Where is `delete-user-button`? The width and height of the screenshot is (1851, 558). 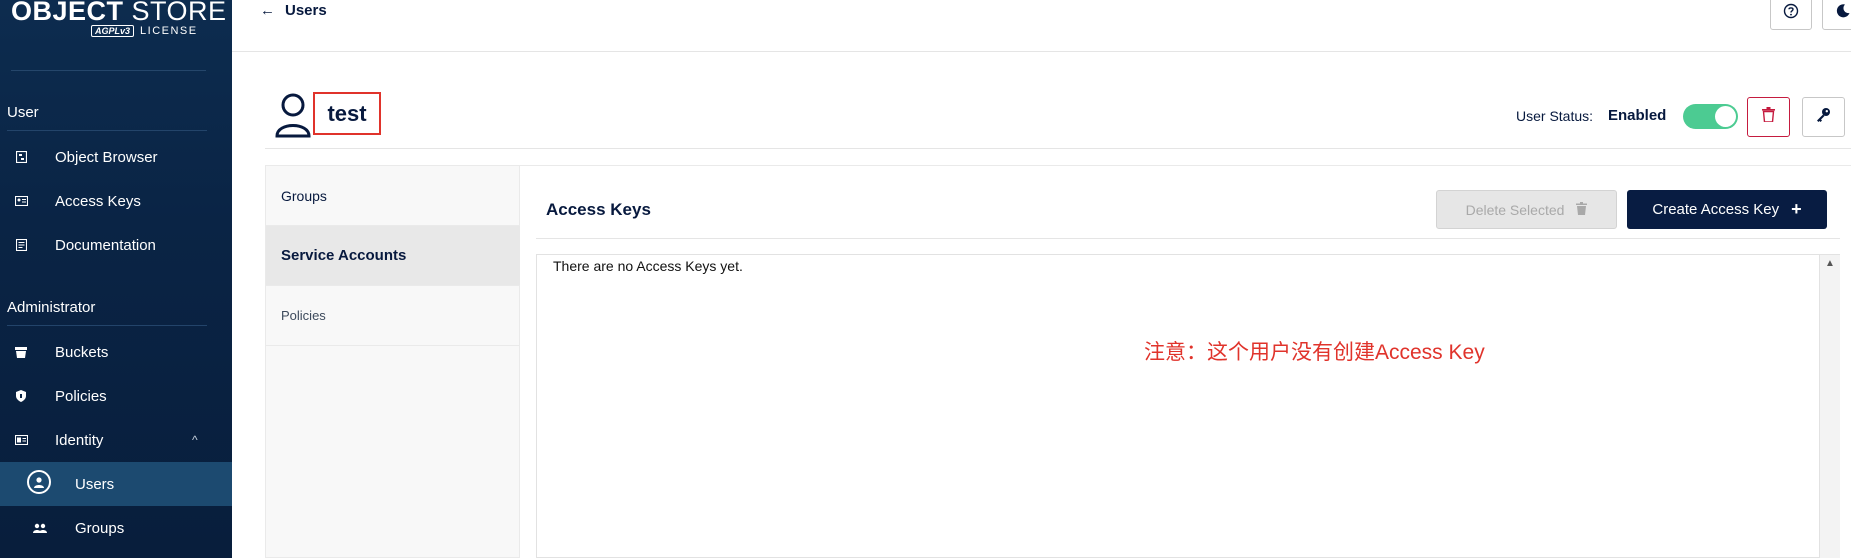 delete-user-button is located at coordinates (1768, 117).